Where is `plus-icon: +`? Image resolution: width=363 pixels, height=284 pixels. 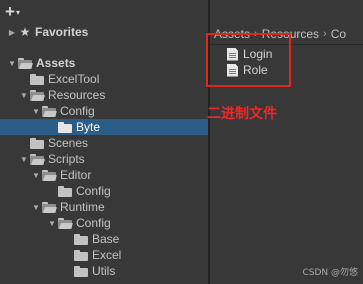
plus-icon: + is located at coordinates (10, 11).